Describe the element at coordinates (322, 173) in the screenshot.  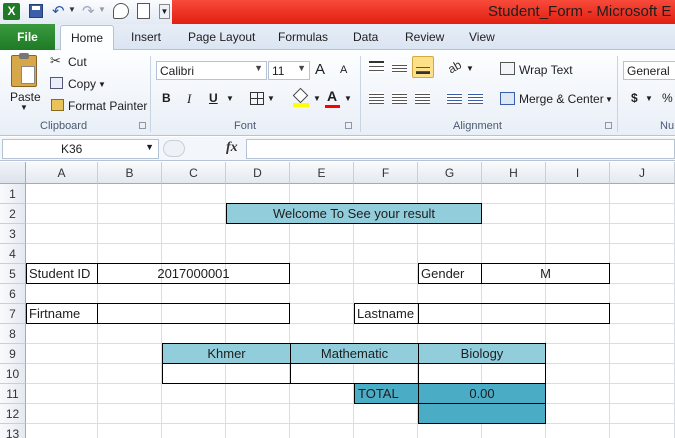
I see `column-header-e: E` at that location.